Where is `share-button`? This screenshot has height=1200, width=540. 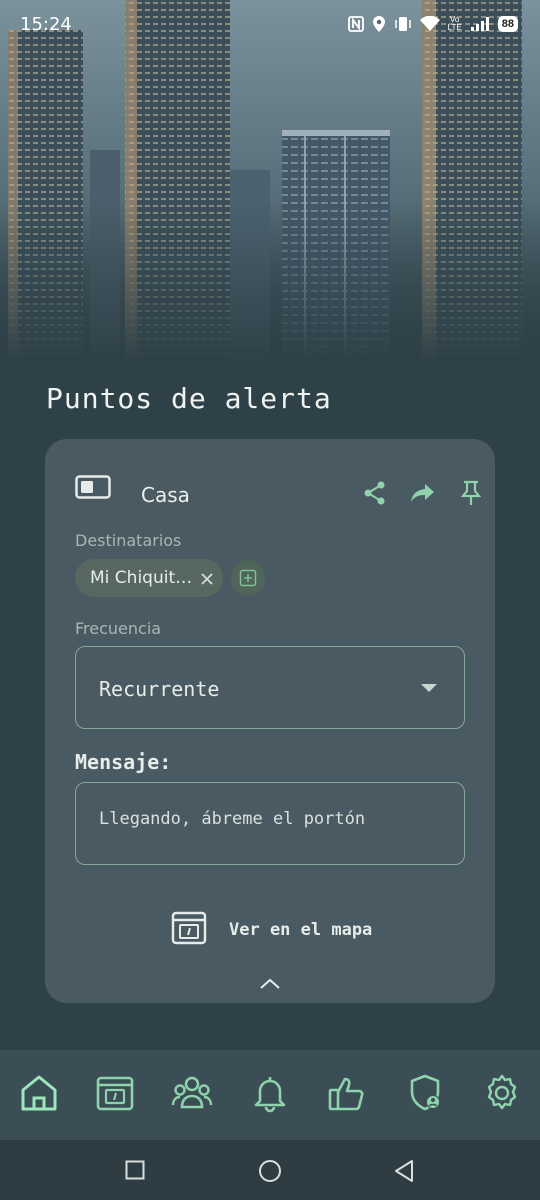 share-button is located at coordinates (375, 493).